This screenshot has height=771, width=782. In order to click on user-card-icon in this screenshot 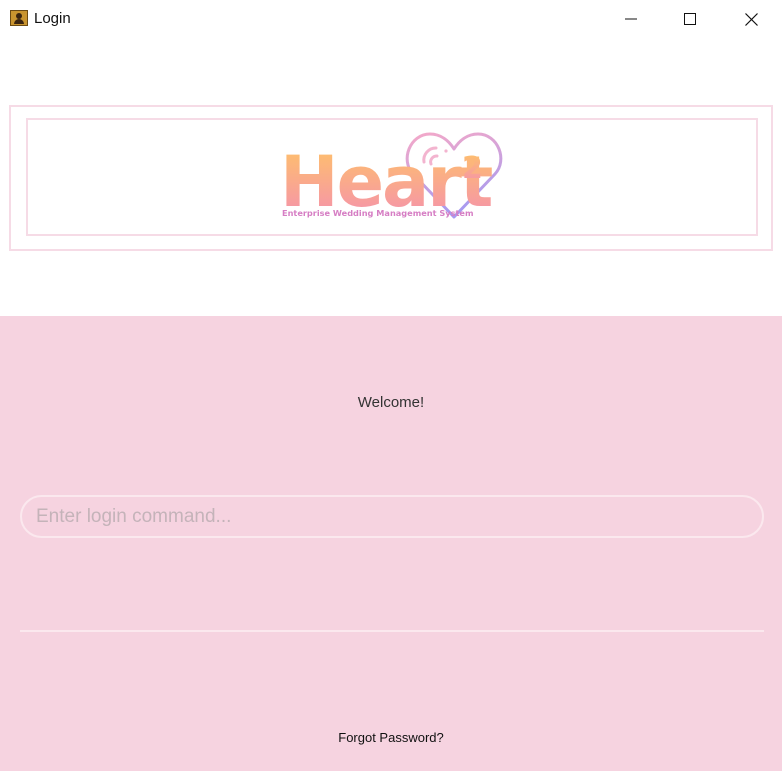, I will do `click(19, 18)`.